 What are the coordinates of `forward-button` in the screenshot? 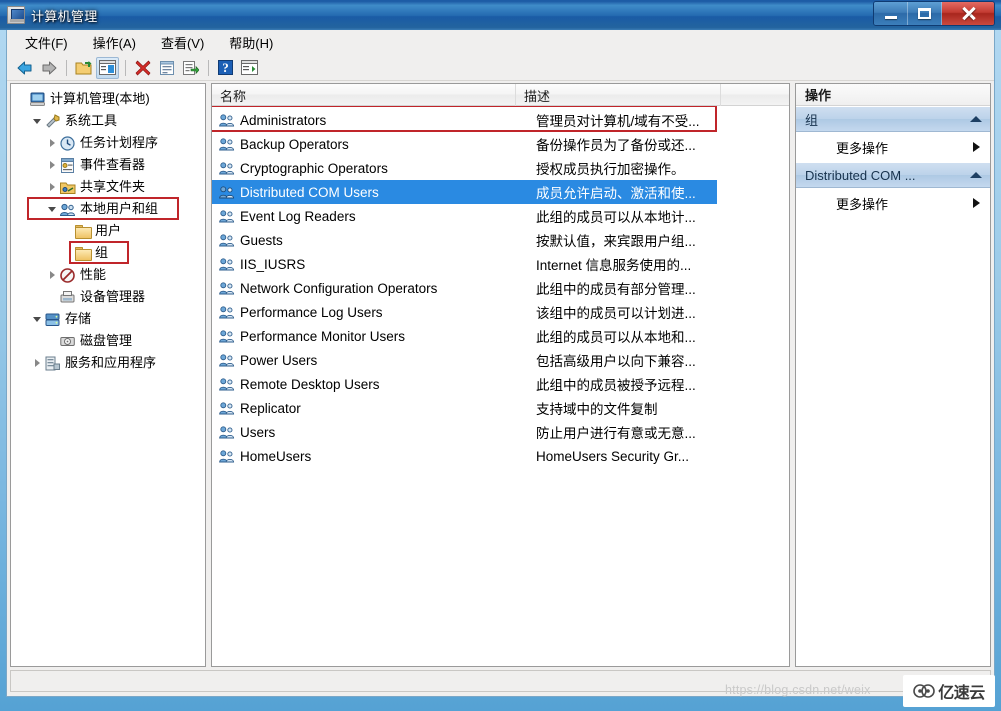 It's located at (48, 68).